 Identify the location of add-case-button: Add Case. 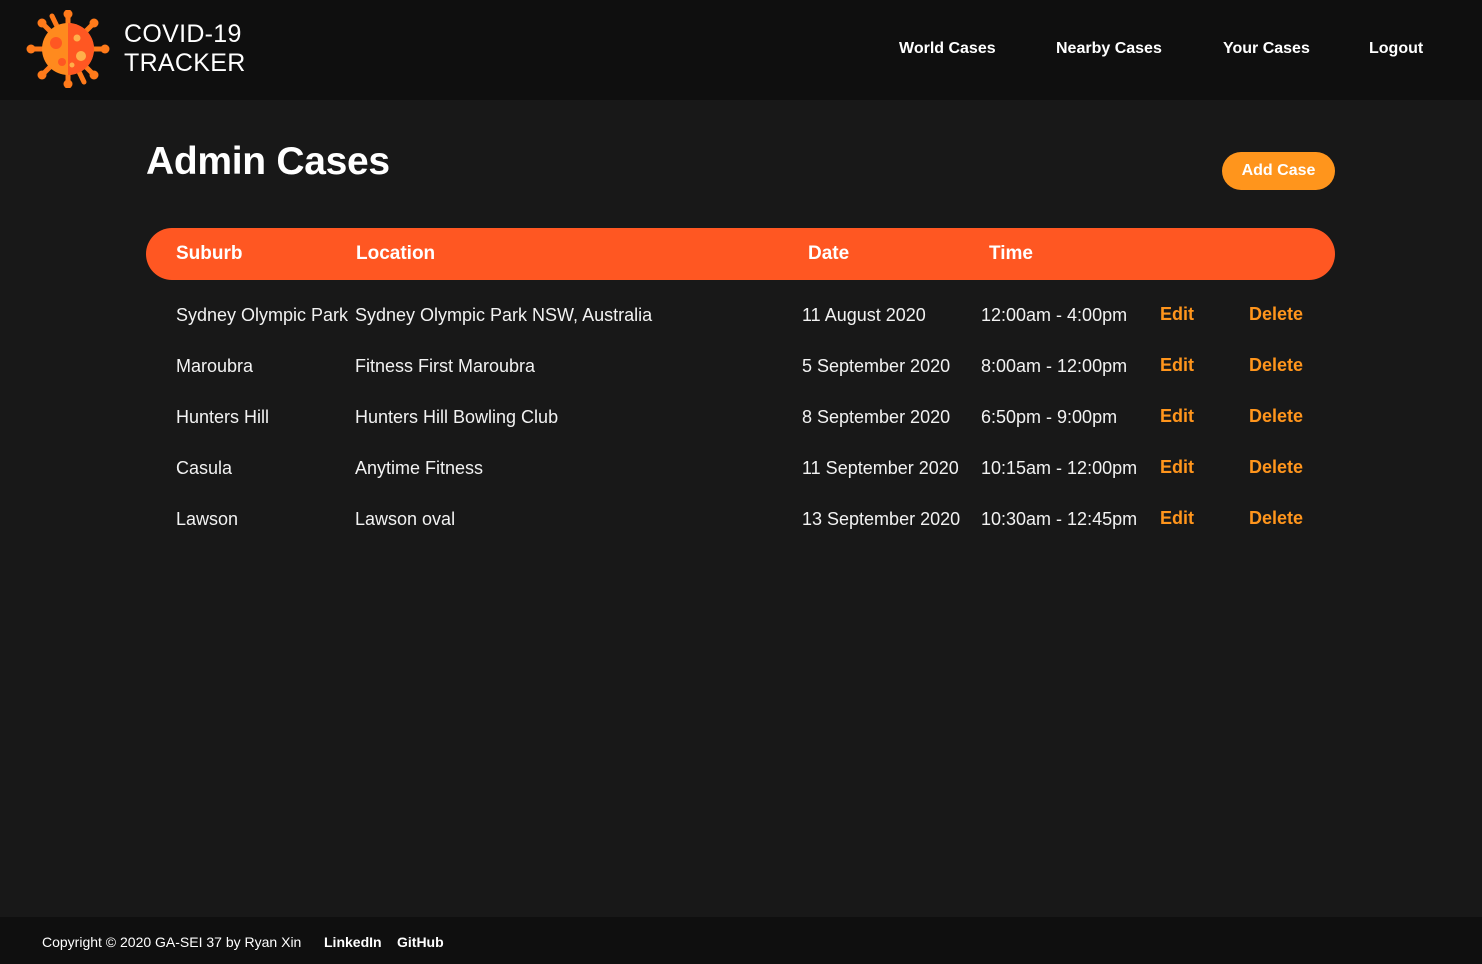
(1278, 171).